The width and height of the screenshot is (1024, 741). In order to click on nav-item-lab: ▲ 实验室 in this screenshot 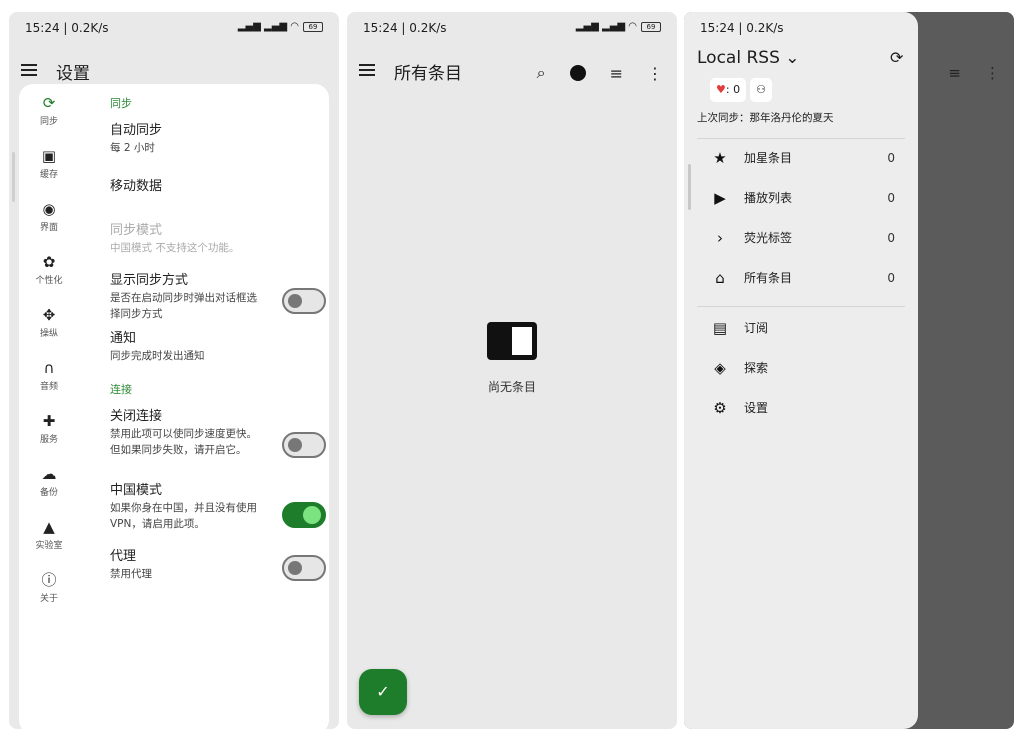, I will do `click(49, 542)`.